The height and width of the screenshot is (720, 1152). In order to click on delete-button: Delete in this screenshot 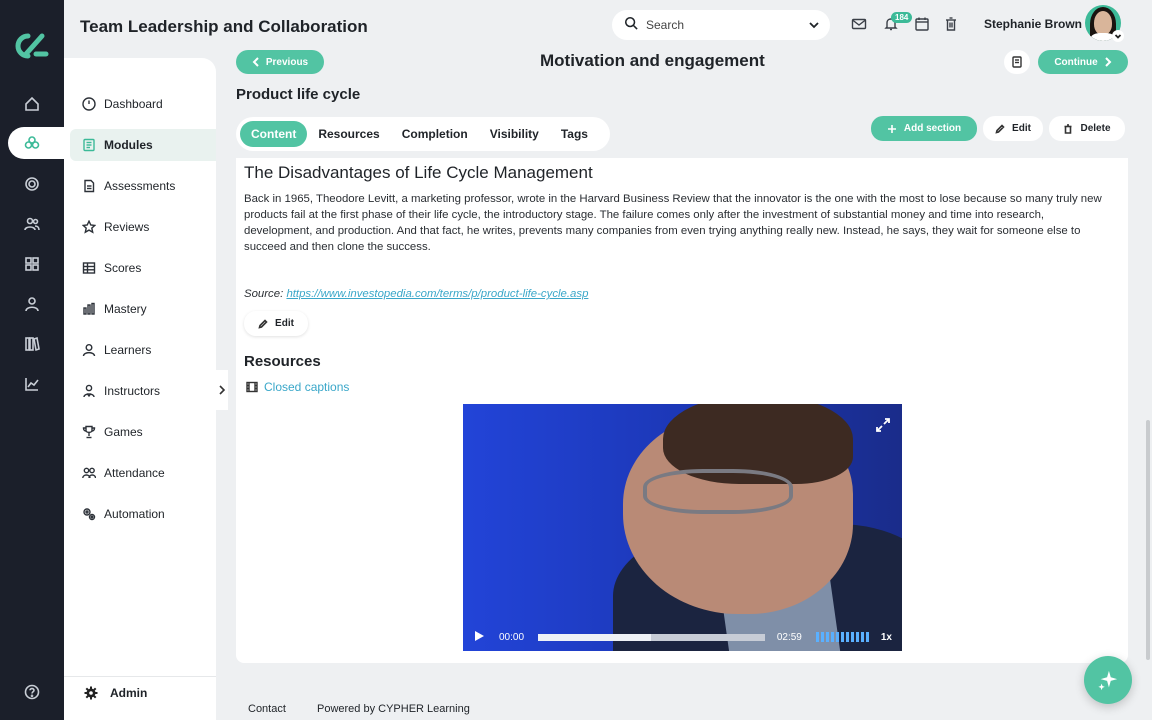, I will do `click(1087, 128)`.